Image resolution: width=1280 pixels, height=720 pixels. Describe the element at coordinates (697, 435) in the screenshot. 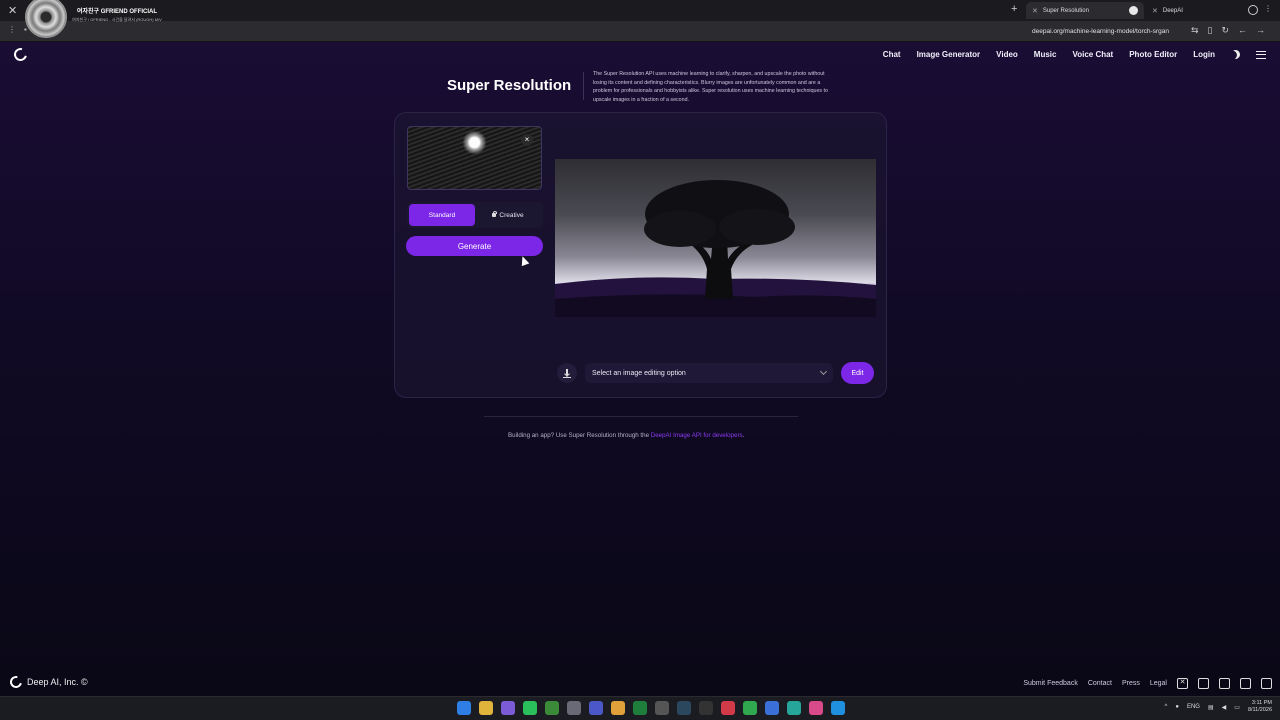

I see `developer-api-link: DeepAI Image API for developers` at that location.